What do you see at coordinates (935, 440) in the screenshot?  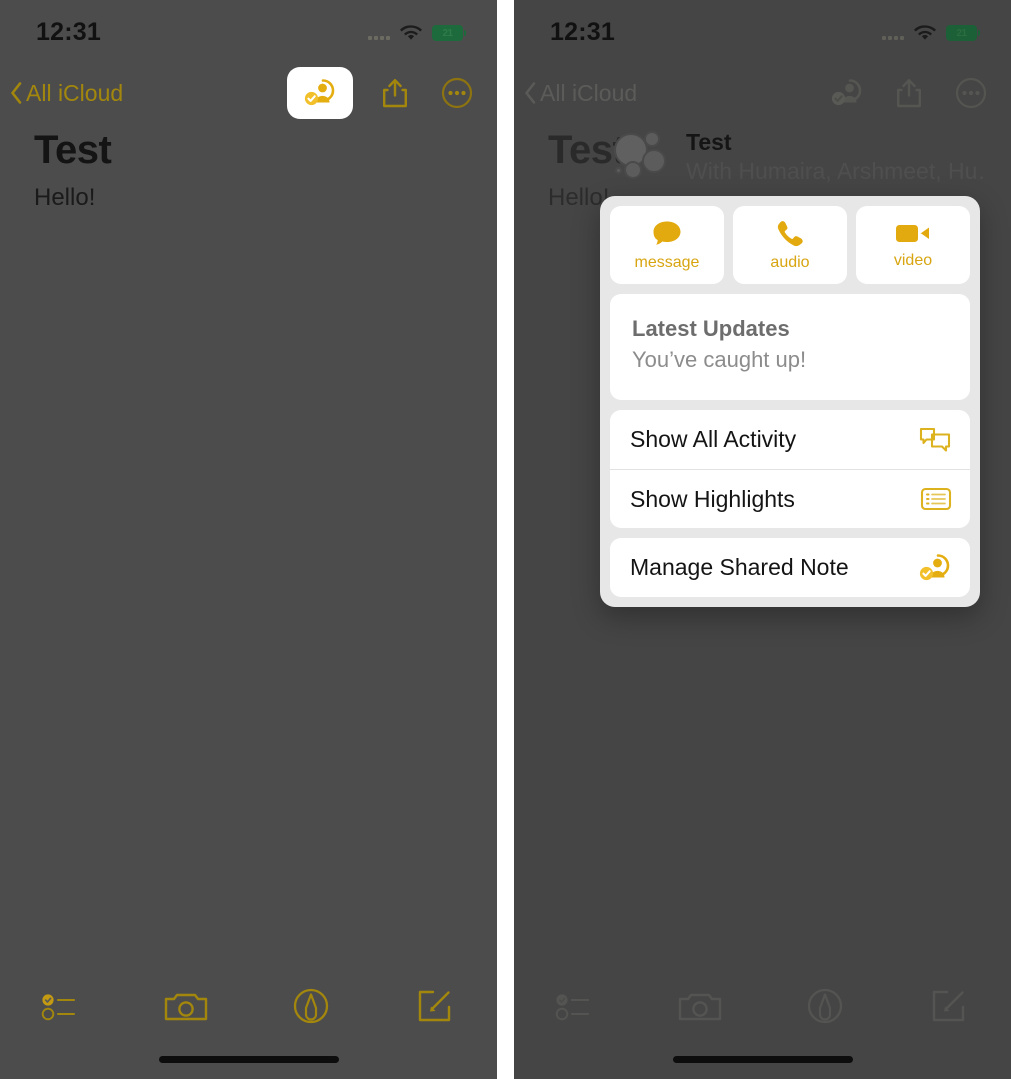 I see `activity-bubbles-icon` at bounding box center [935, 440].